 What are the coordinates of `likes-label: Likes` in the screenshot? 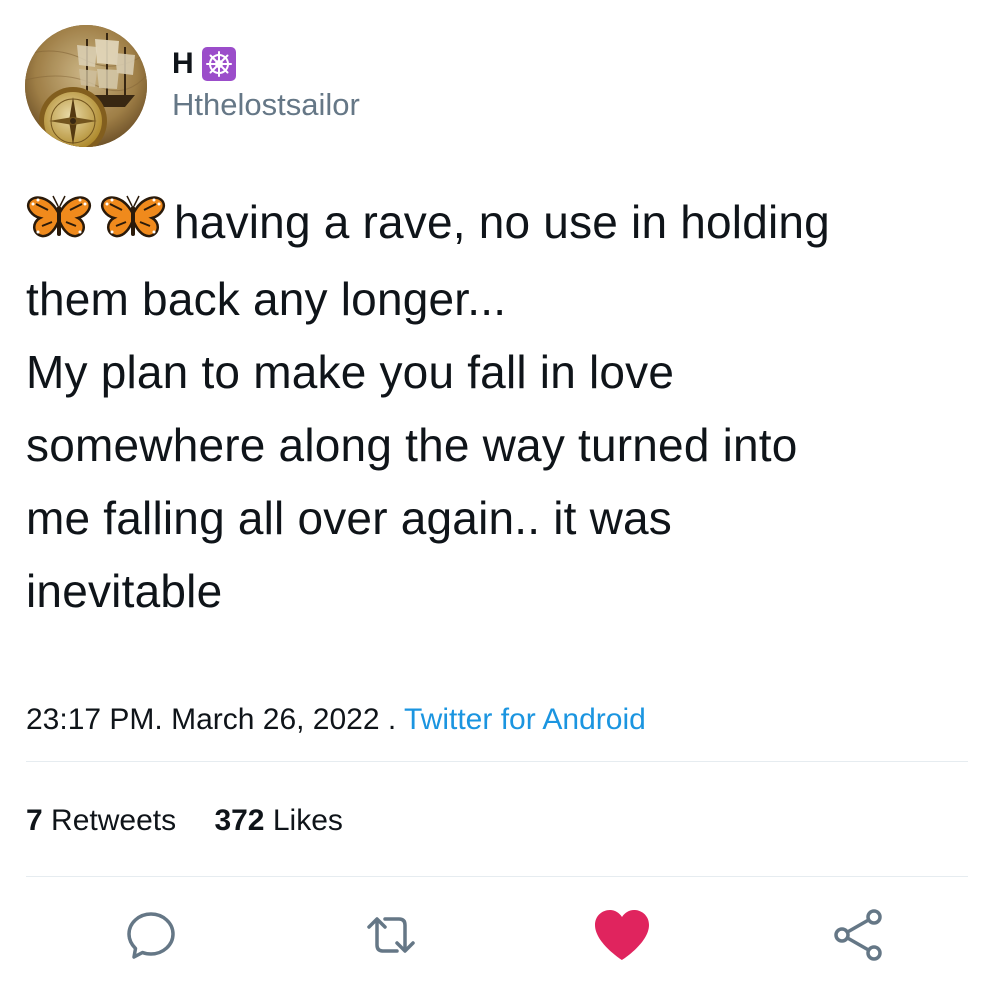 It's located at (307, 820).